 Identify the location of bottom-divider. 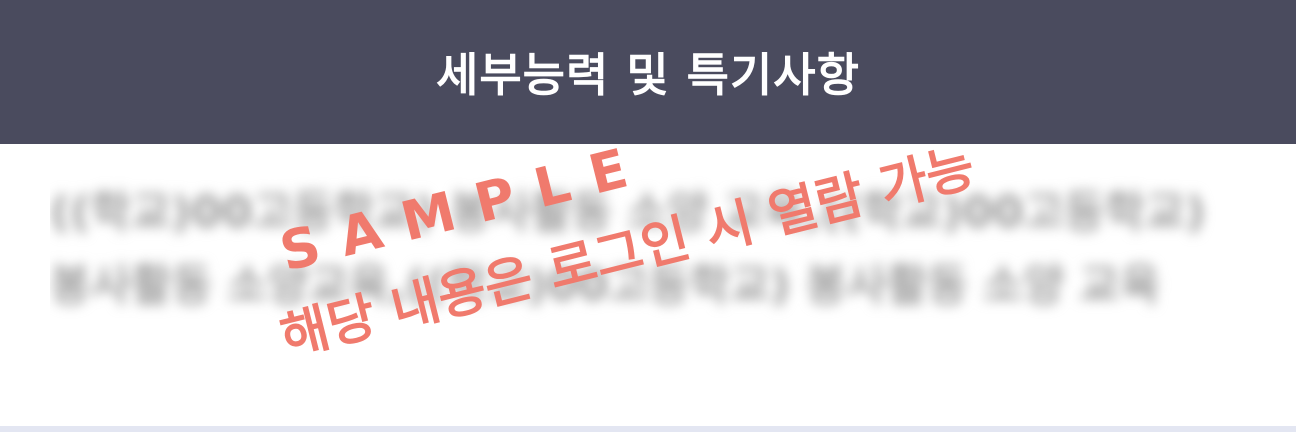
(648, 429).